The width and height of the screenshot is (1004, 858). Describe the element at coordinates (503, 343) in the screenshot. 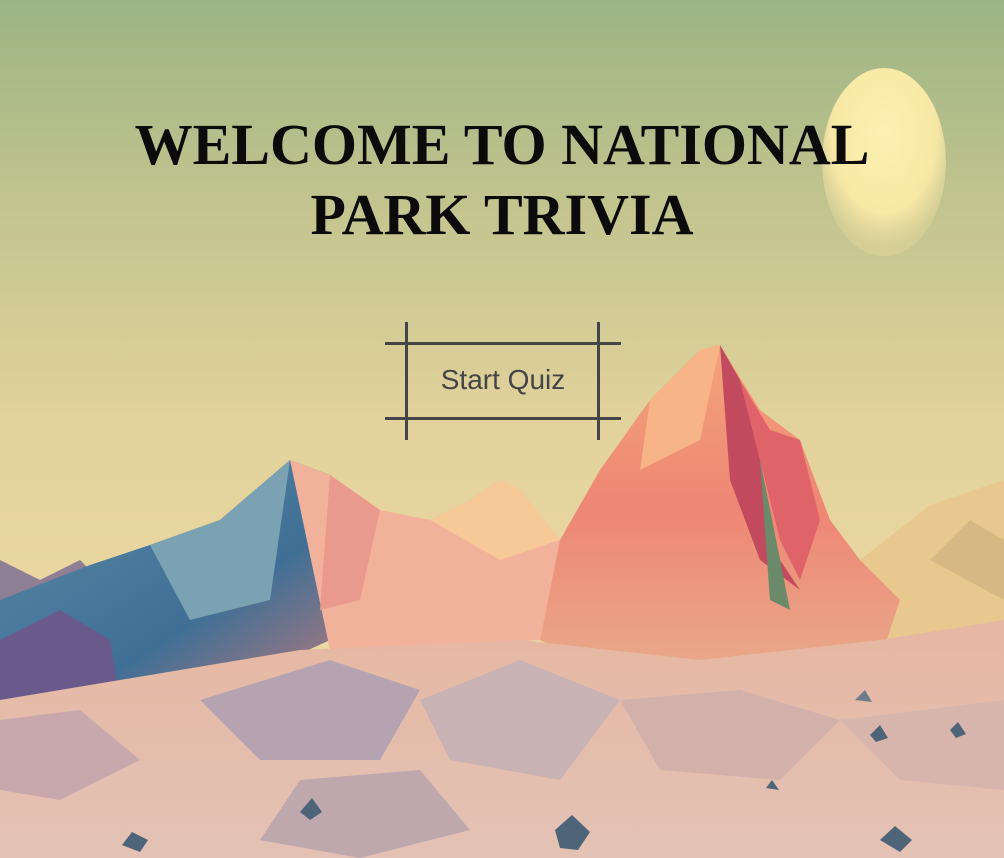

I see `frame-top-bar` at that location.